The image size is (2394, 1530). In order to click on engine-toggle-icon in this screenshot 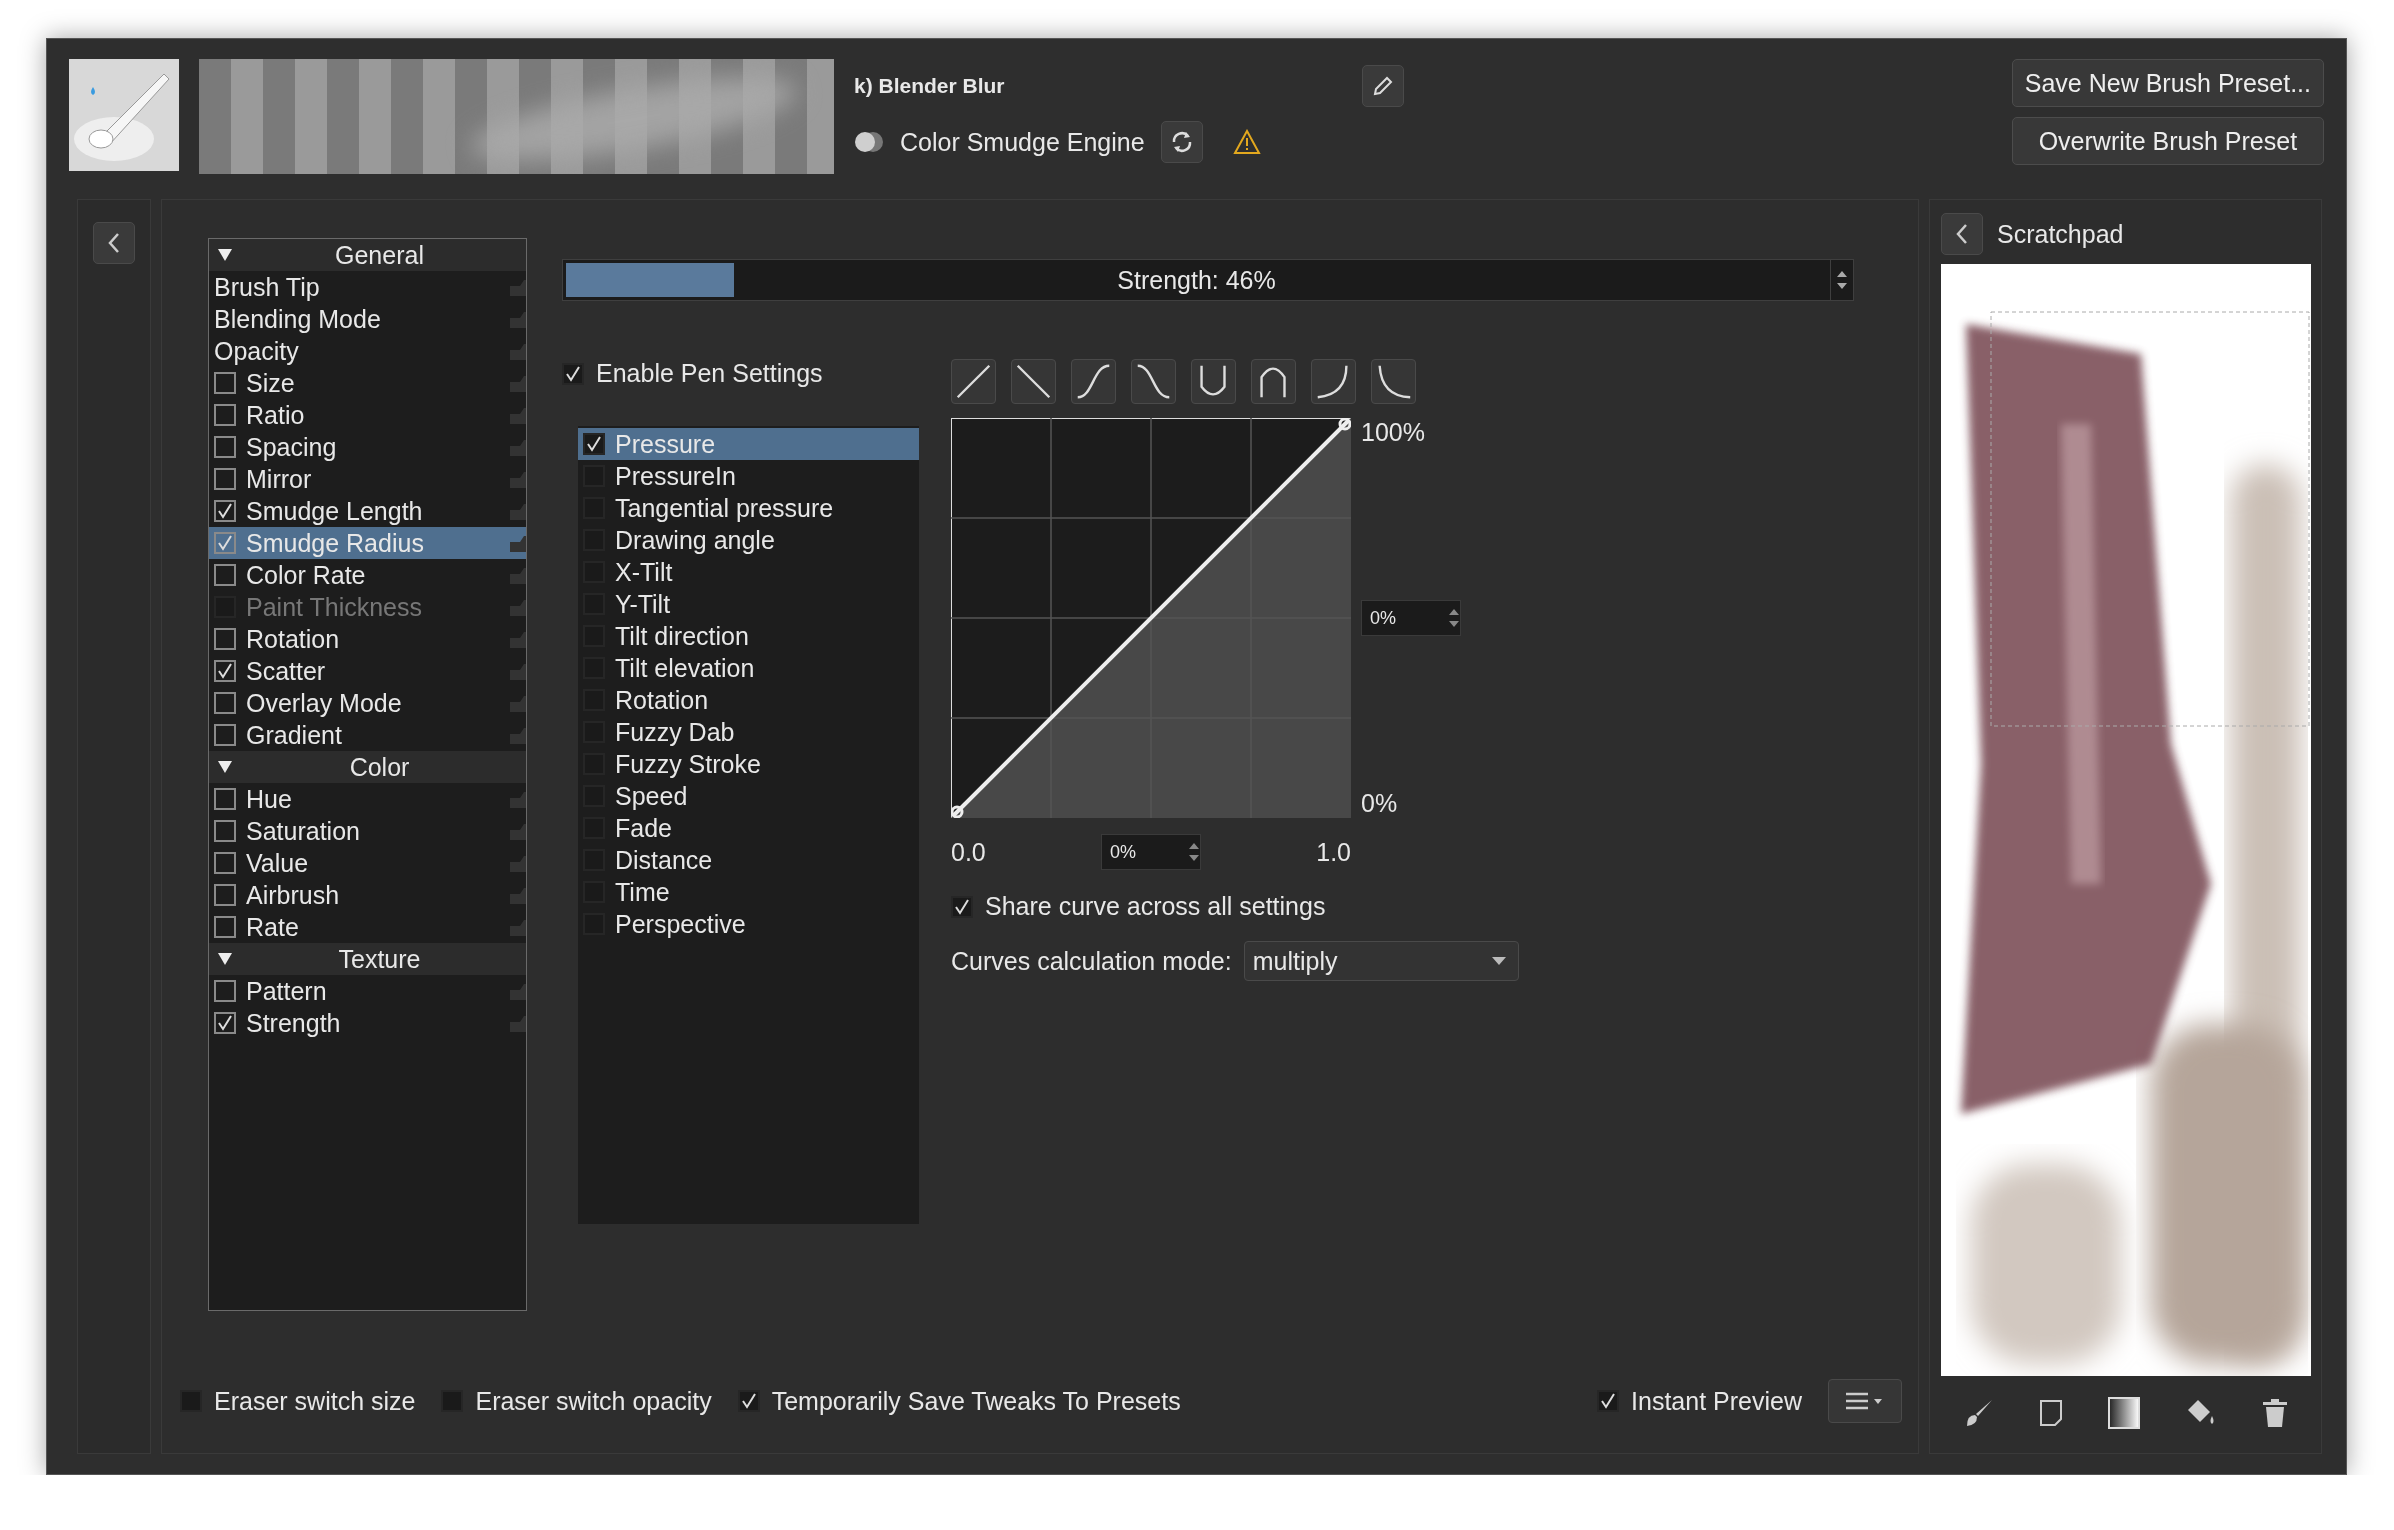, I will do `click(869, 142)`.